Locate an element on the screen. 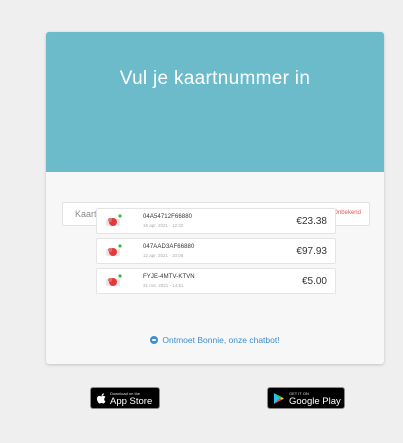 Image resolution: width=403 pixels, height=443 pixels. chat-bubble-icon is located at coordinates (154, 340).